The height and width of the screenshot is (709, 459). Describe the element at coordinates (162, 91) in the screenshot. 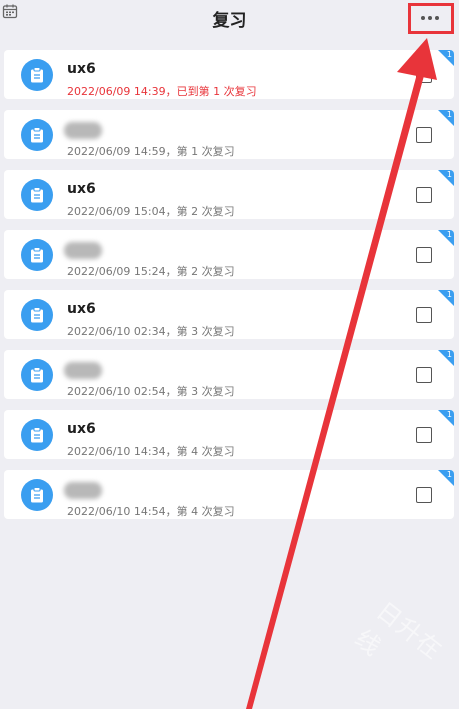

I see `item-schedule: 2022/06/09 14:39，已到第 1 次复习` at that location.